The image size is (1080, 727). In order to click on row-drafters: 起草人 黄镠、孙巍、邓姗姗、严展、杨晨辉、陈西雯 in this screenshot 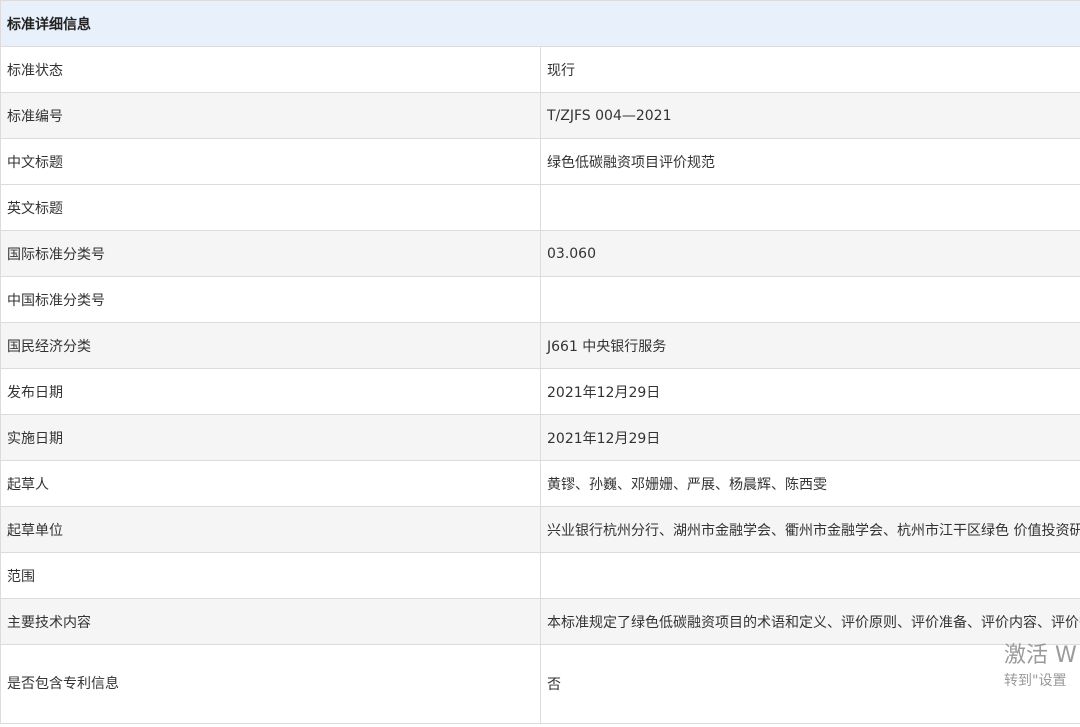, I will do `click(540, 483)`.